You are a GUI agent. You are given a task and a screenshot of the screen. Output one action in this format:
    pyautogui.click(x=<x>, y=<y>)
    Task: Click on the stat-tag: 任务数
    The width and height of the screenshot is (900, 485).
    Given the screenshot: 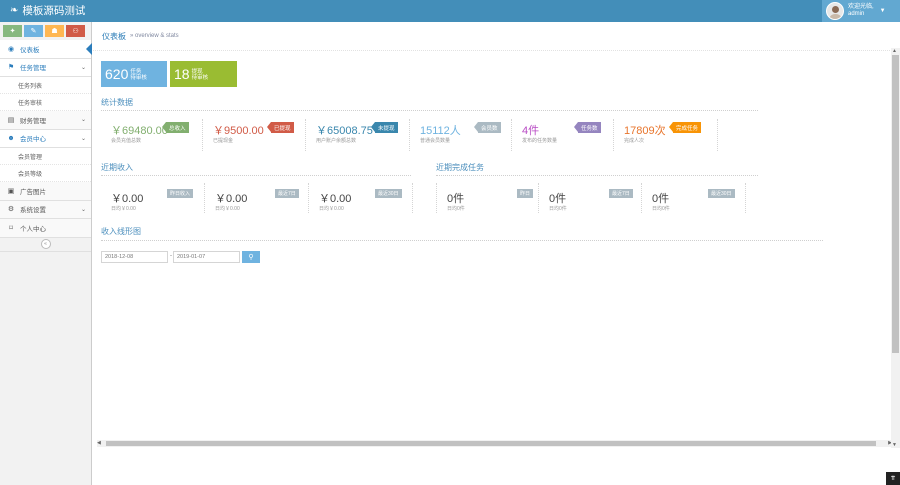 What is the action you would take?
    pyautogui.click(x=587, y=127)
    